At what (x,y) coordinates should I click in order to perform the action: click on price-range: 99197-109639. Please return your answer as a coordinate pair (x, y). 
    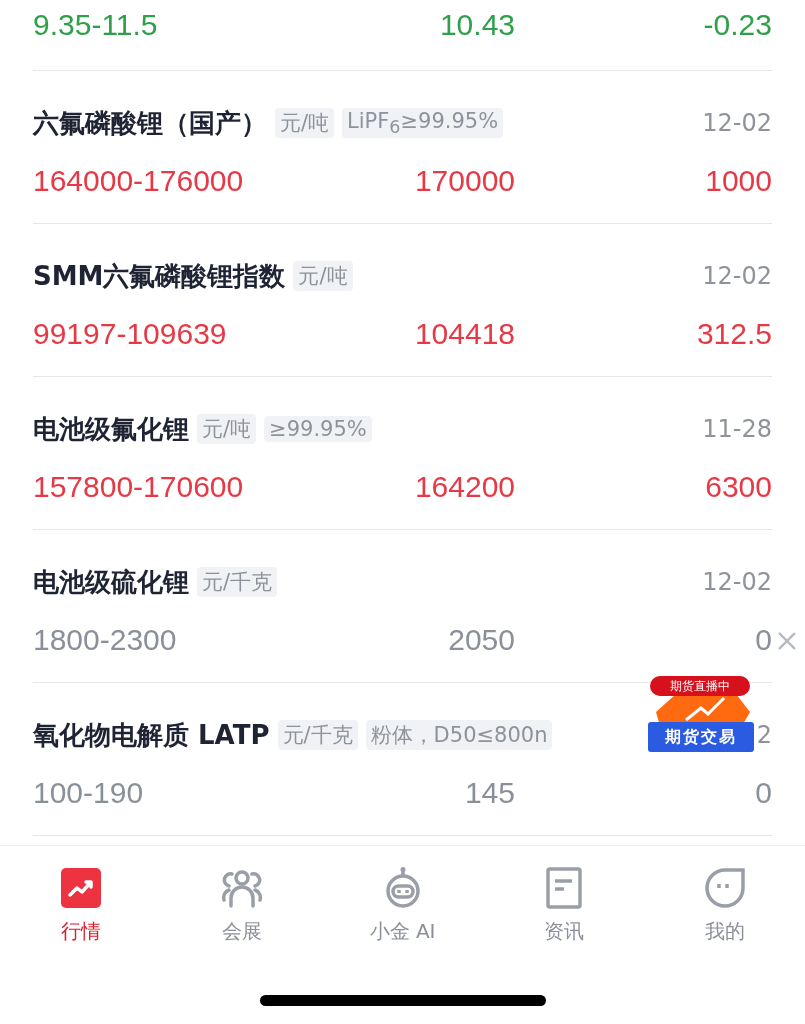
    Looking at the image, I should click on (130, 334).